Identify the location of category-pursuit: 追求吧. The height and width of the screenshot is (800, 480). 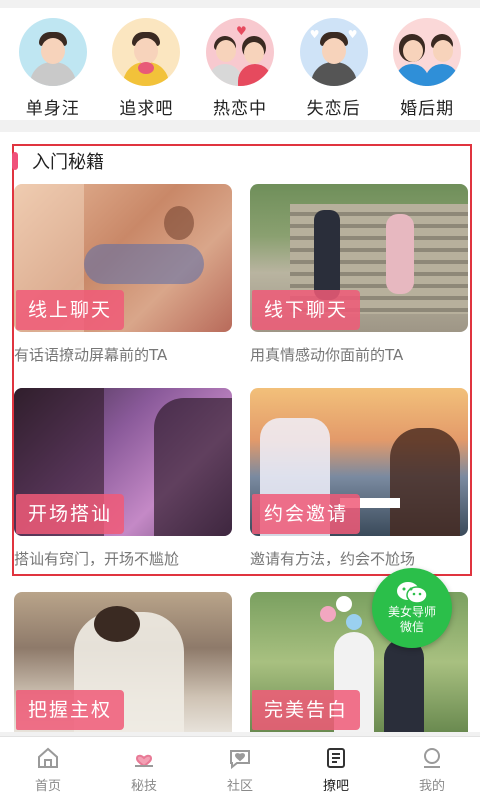
(146, 69).